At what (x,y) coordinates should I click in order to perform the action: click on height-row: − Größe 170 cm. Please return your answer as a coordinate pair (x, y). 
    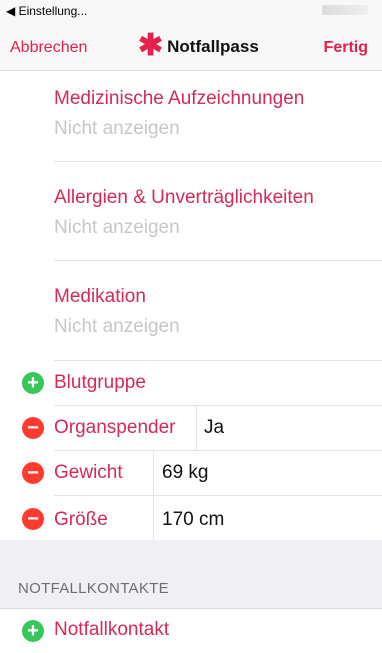
    Looking at the image, I should click on (191, 518).